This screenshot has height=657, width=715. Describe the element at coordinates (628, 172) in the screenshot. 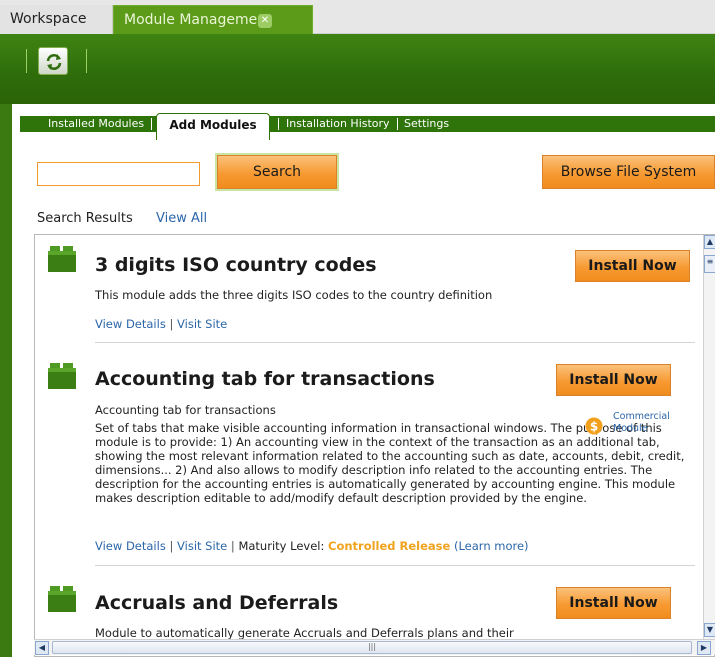

I see `browse-file-system-button: Browse File System` at that location.